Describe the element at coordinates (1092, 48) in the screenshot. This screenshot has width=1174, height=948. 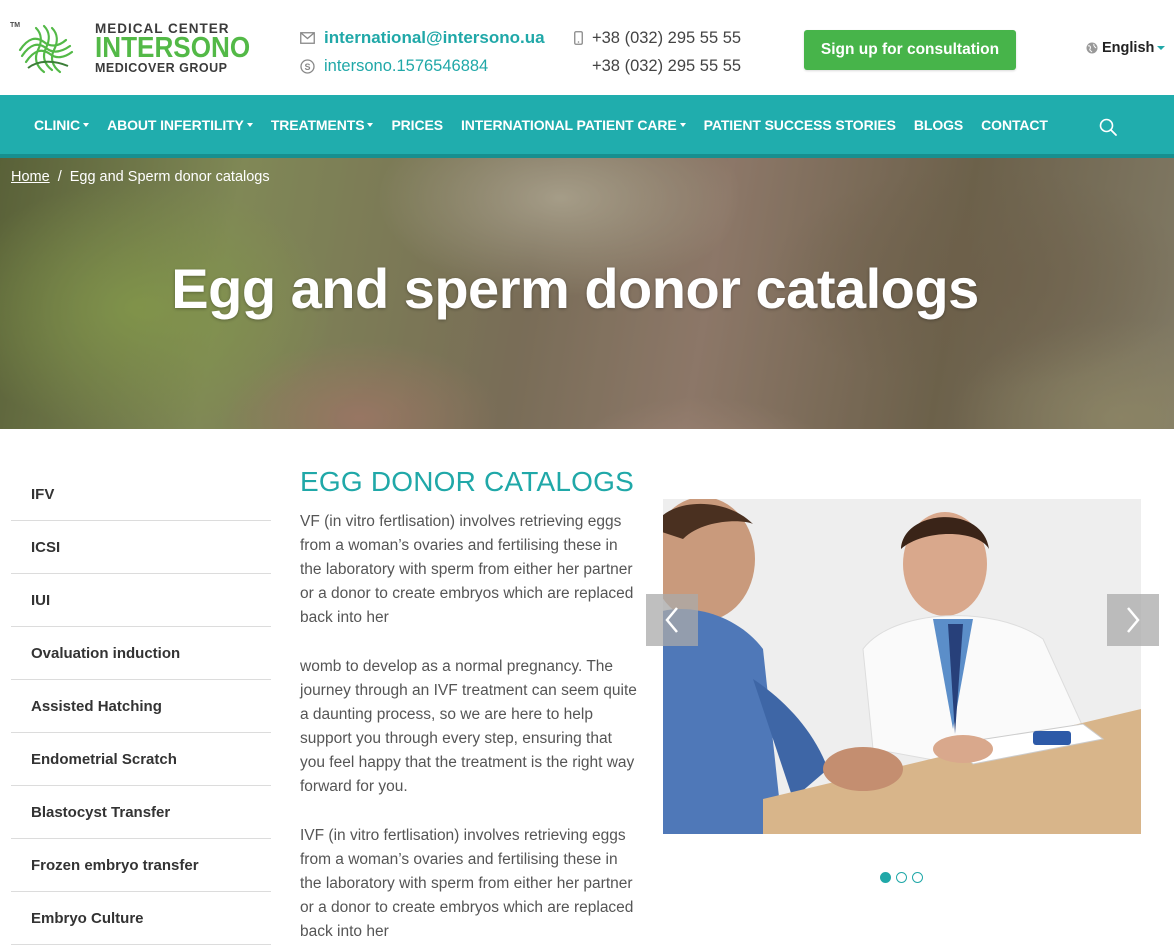
I see `globe-icon` at that location.